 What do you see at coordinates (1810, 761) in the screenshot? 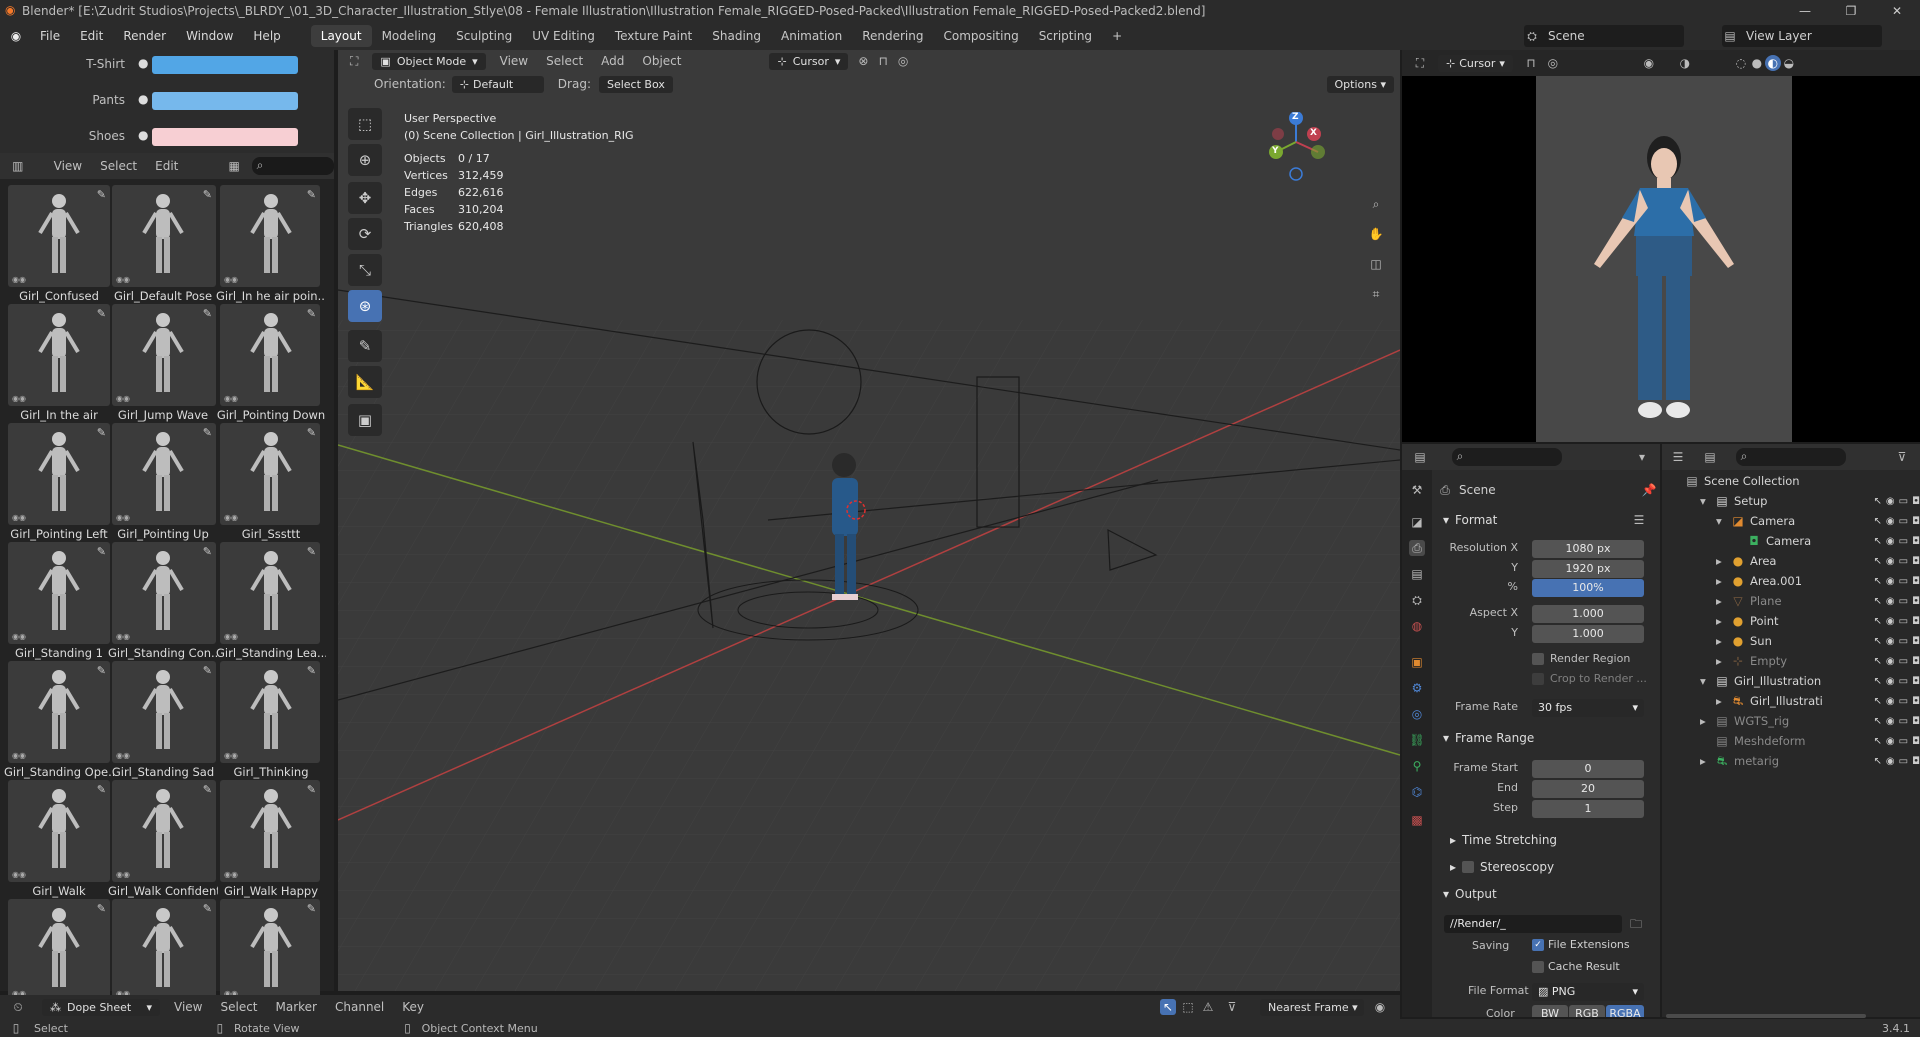
I see `outliner-row: ▸ ⛐ metarig ↖ ◉ ▭ ◘` at bounding box center [1810, 761].